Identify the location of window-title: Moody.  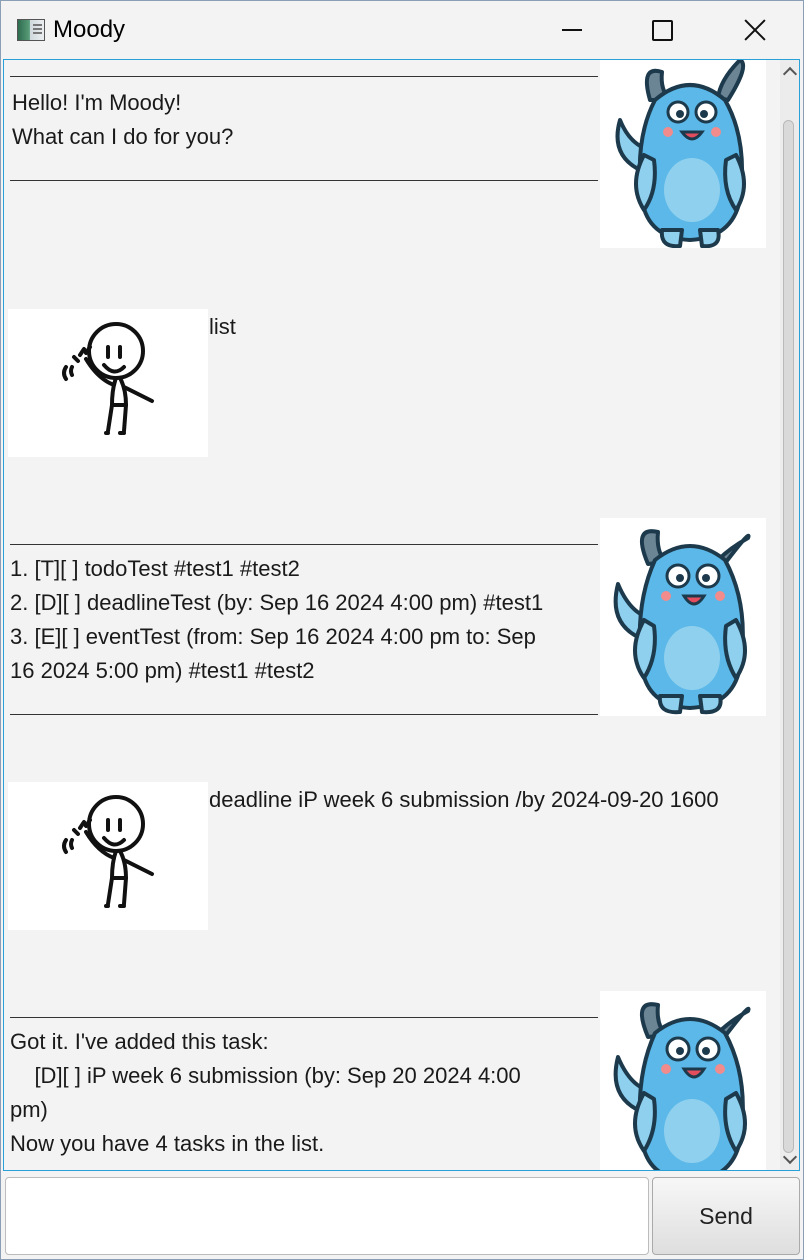
(89, 29).